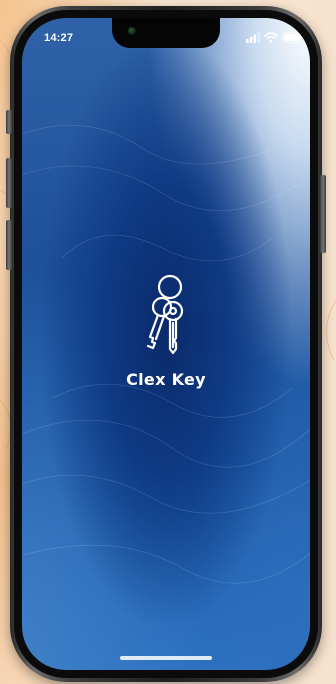 The width and height of the screenshot is (336, 684). I want to click on silent-switch, so click(9, 122).